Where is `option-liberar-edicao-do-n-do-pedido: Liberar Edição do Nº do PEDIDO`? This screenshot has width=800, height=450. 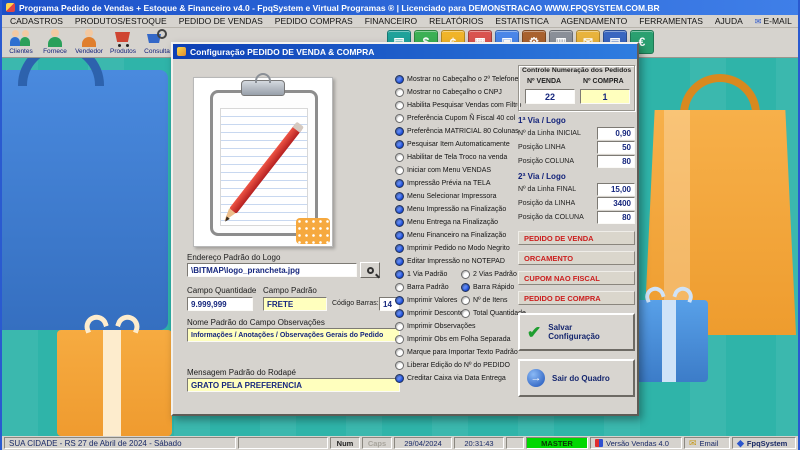 option-liberar-edicao-do-n-do-pedido: Liberar Edição do Nº do PEDIDO is located at coordinates (452, 365).